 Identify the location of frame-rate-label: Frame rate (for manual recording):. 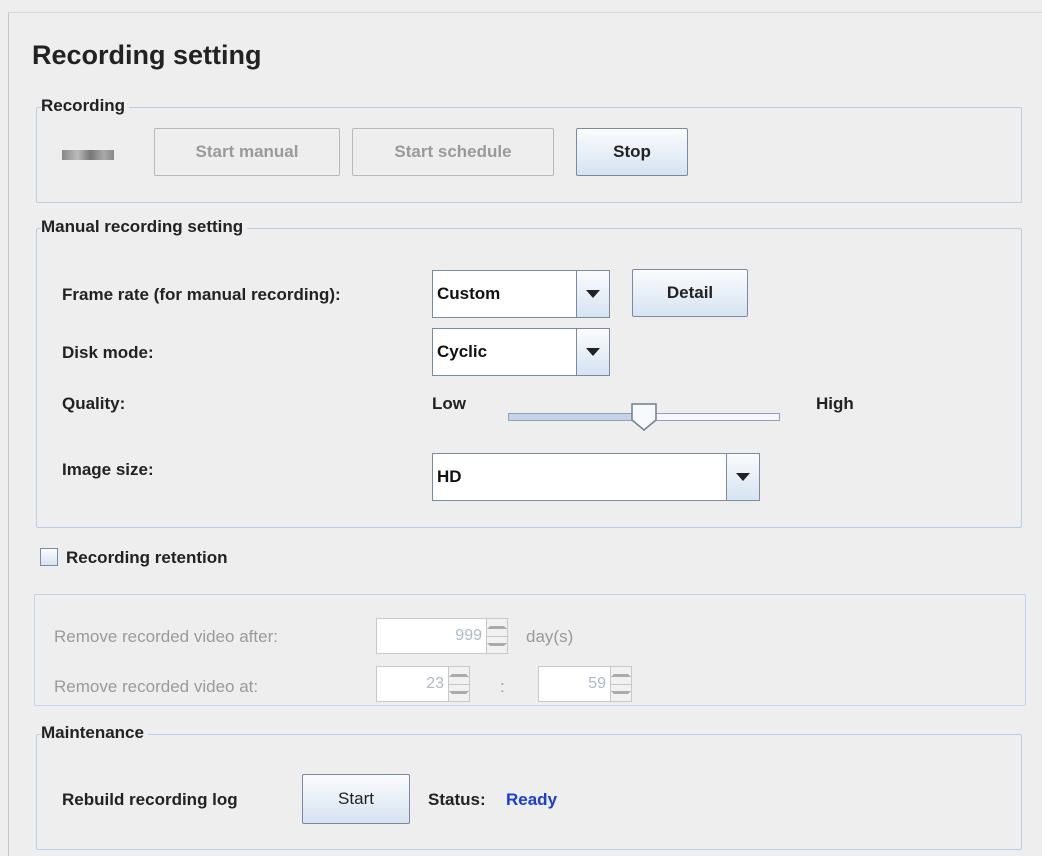
(201, 294).